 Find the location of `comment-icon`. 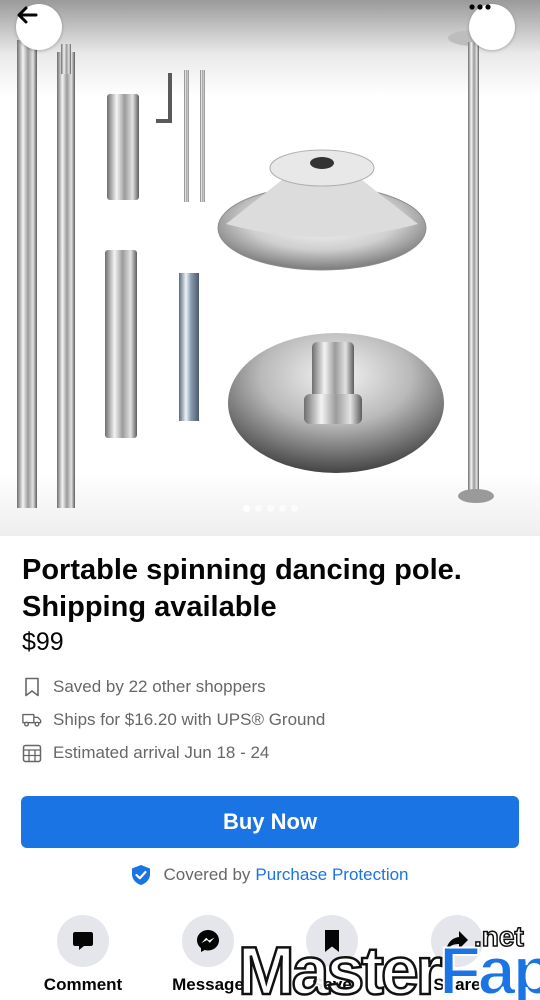

comment-icon is located at coordinates (83, 941).